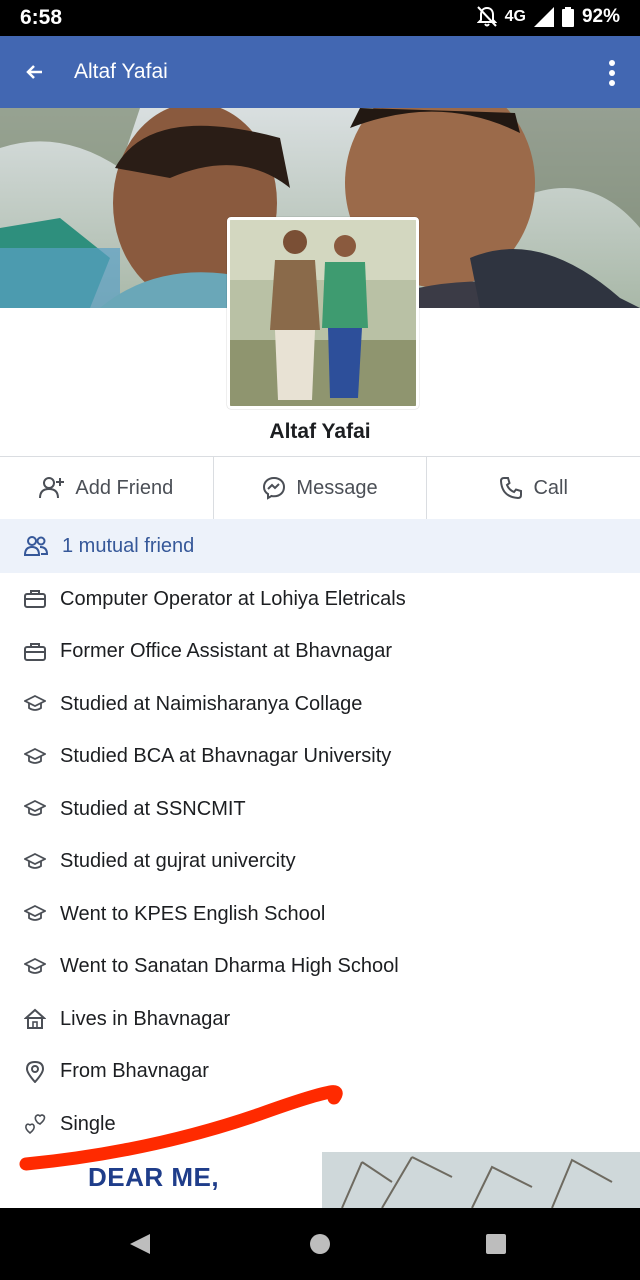 This screenshot has height=1280, width=640. Describe the element at coordinates (211, 703) in the screenshot. I see `info-text: Studied at Naimisharanya Collage` at that location.